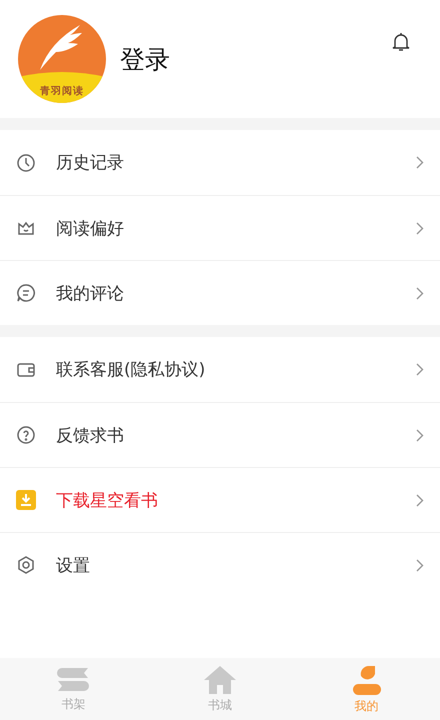 The width and height of the screenshot is (440, 720). I want to click on menu-item: 下载星空看书, so click(220, 499).